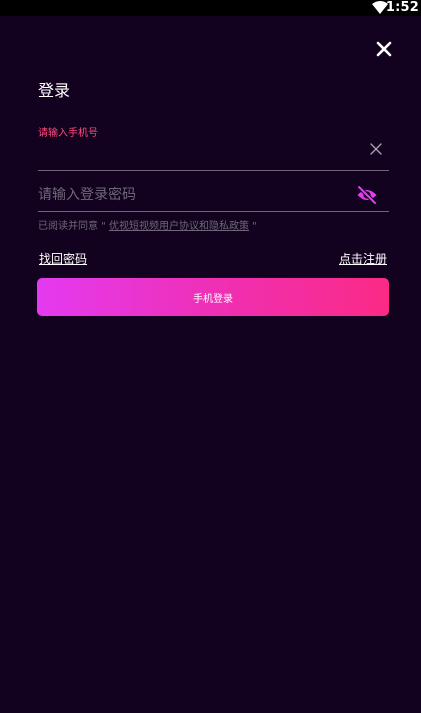  I want to click on agreement-text: 已阅读并同意 " 优视短视频用户协议和隐私政策 ", so click(147, 227).